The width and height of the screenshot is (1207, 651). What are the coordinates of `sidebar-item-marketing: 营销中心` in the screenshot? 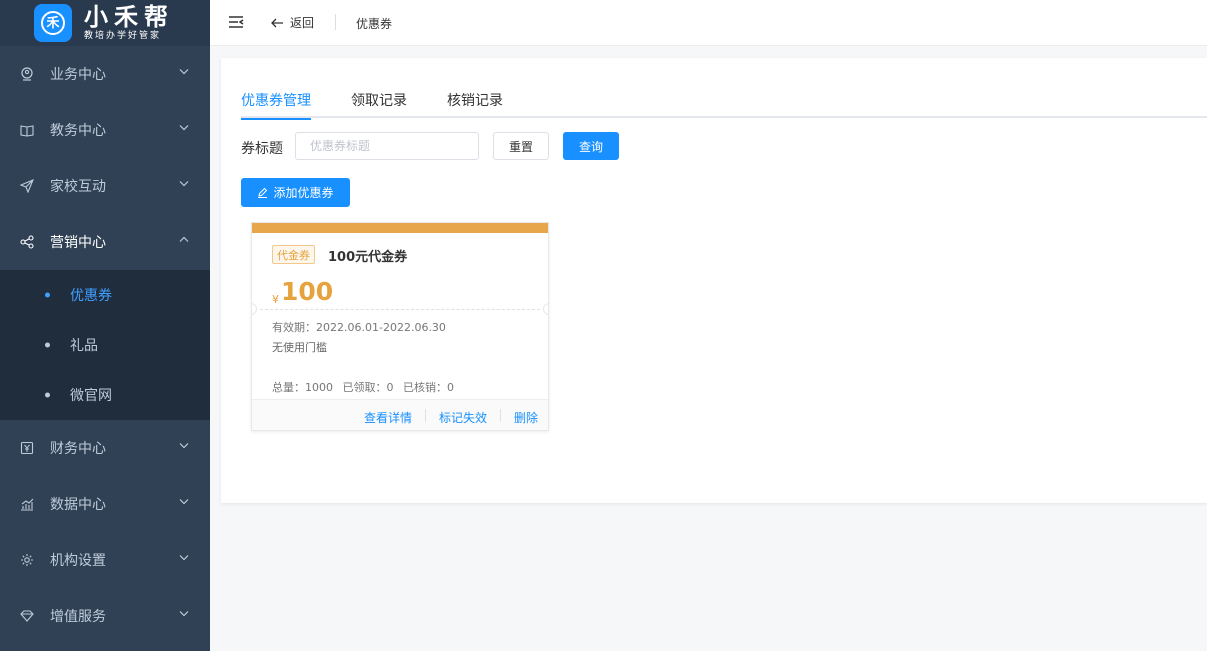 It's located at (105, 242).